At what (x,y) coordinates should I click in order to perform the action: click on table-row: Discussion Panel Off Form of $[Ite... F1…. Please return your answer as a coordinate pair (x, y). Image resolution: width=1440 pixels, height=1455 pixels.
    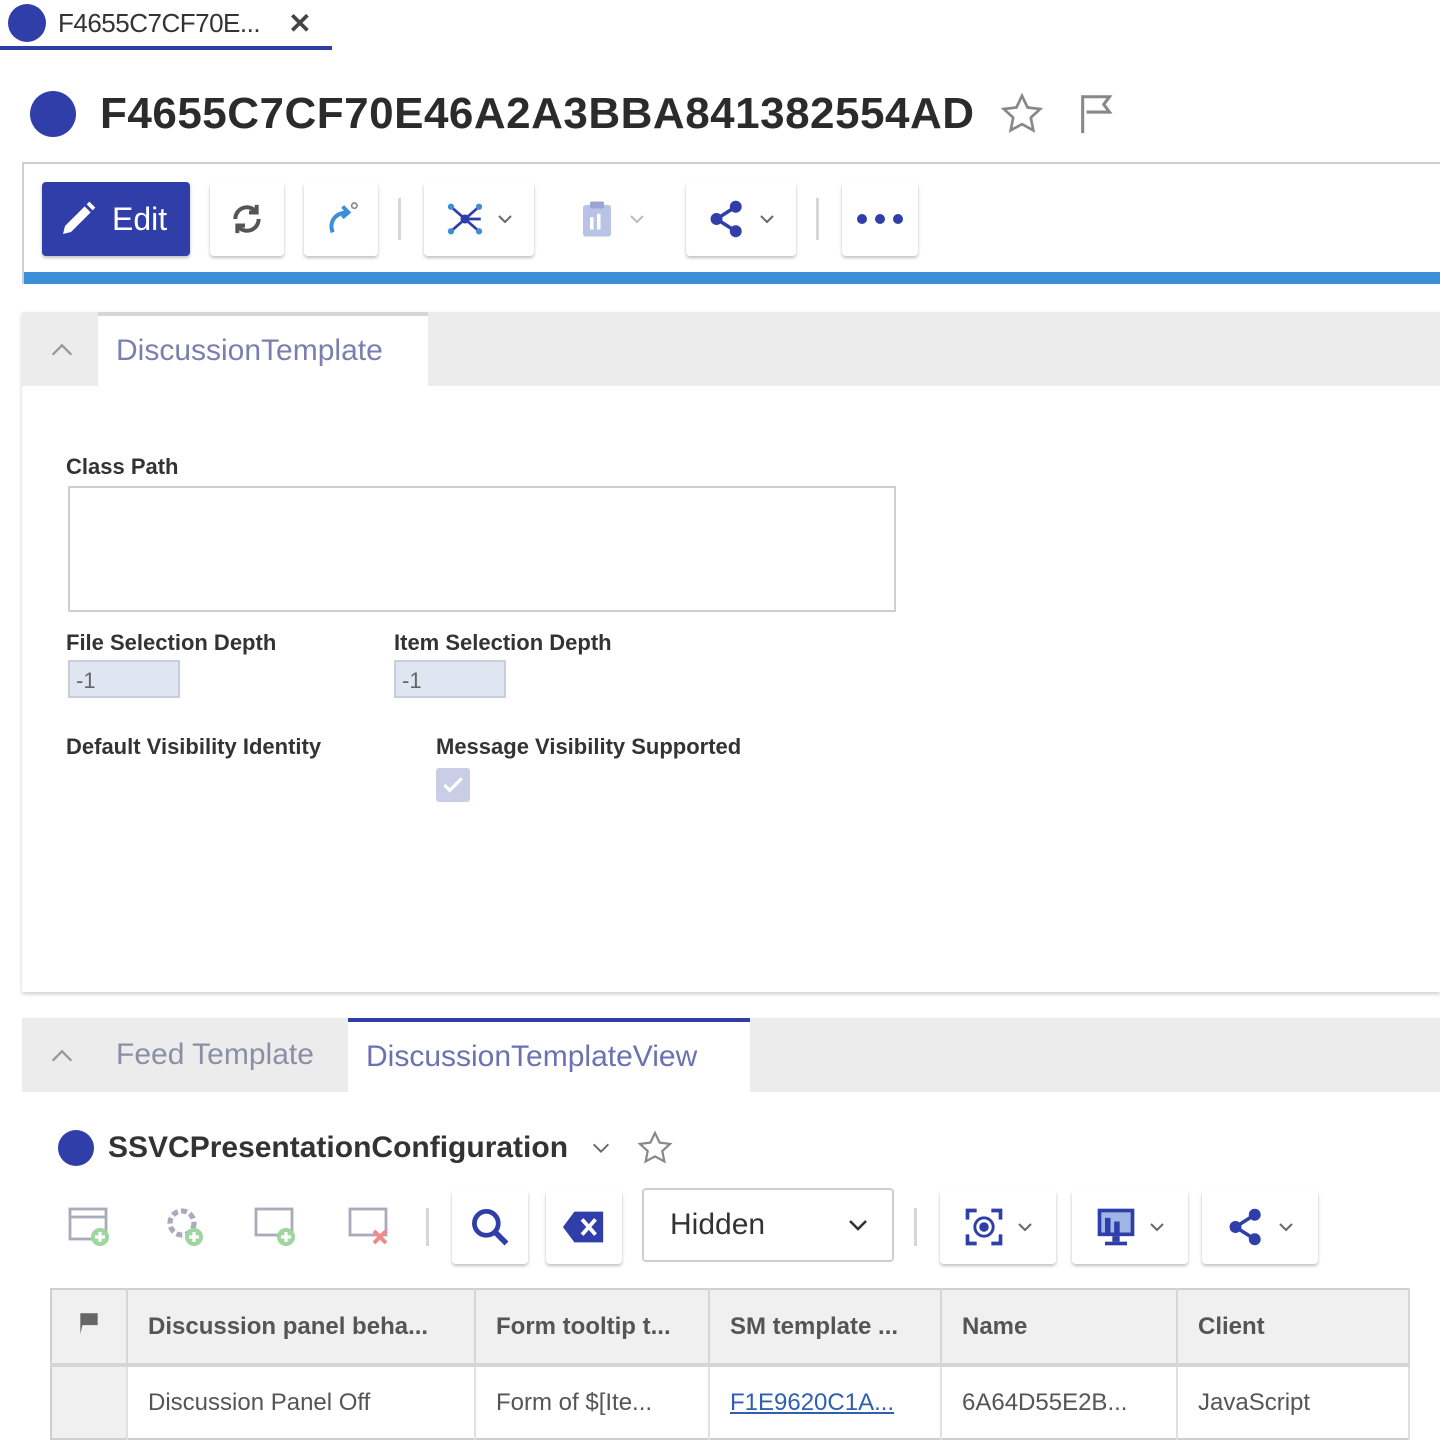
    Looking at the image, I should click on (730, 1402).